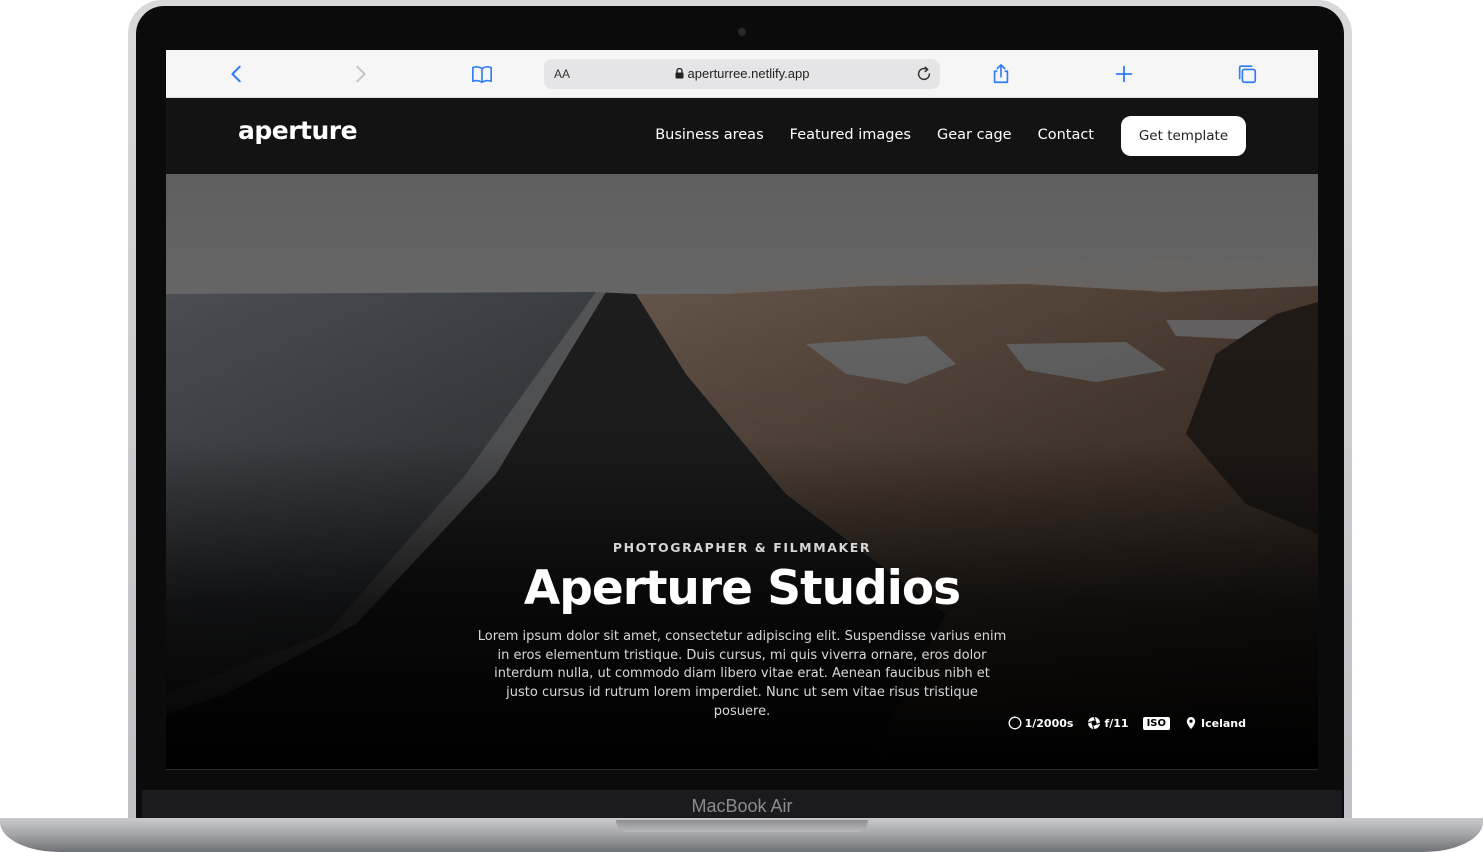  I want to click on section-divider, so click(742, 769).